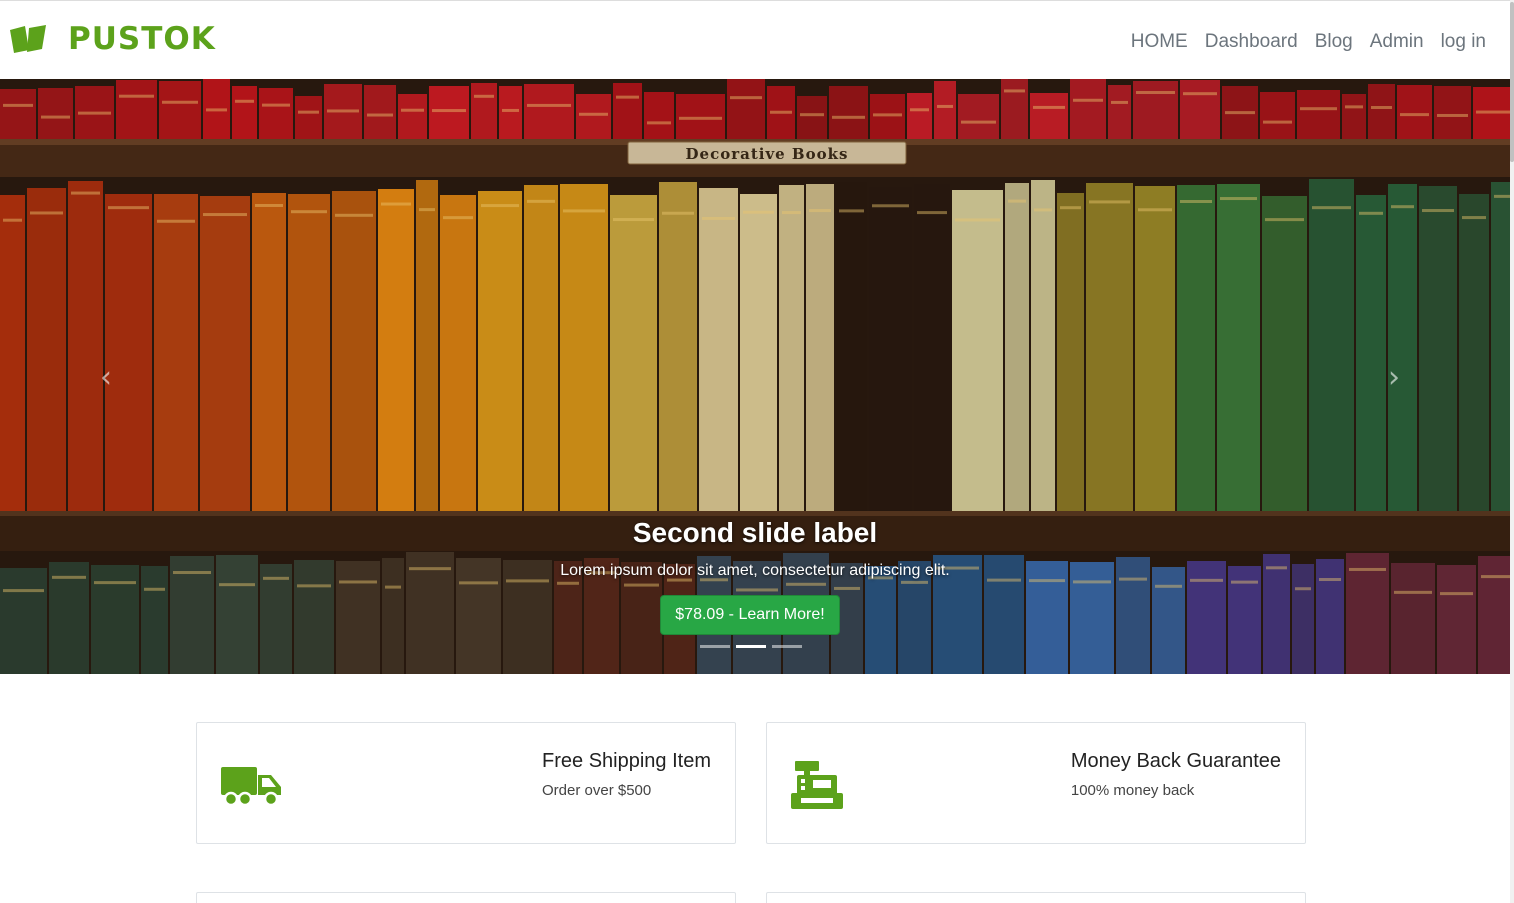 This screenshot has width=1514, height=903. What do you see at coordinates (755, 532) in the screenshot?
I see `slide-title: Second slide label` at bounding box center [755, 532].